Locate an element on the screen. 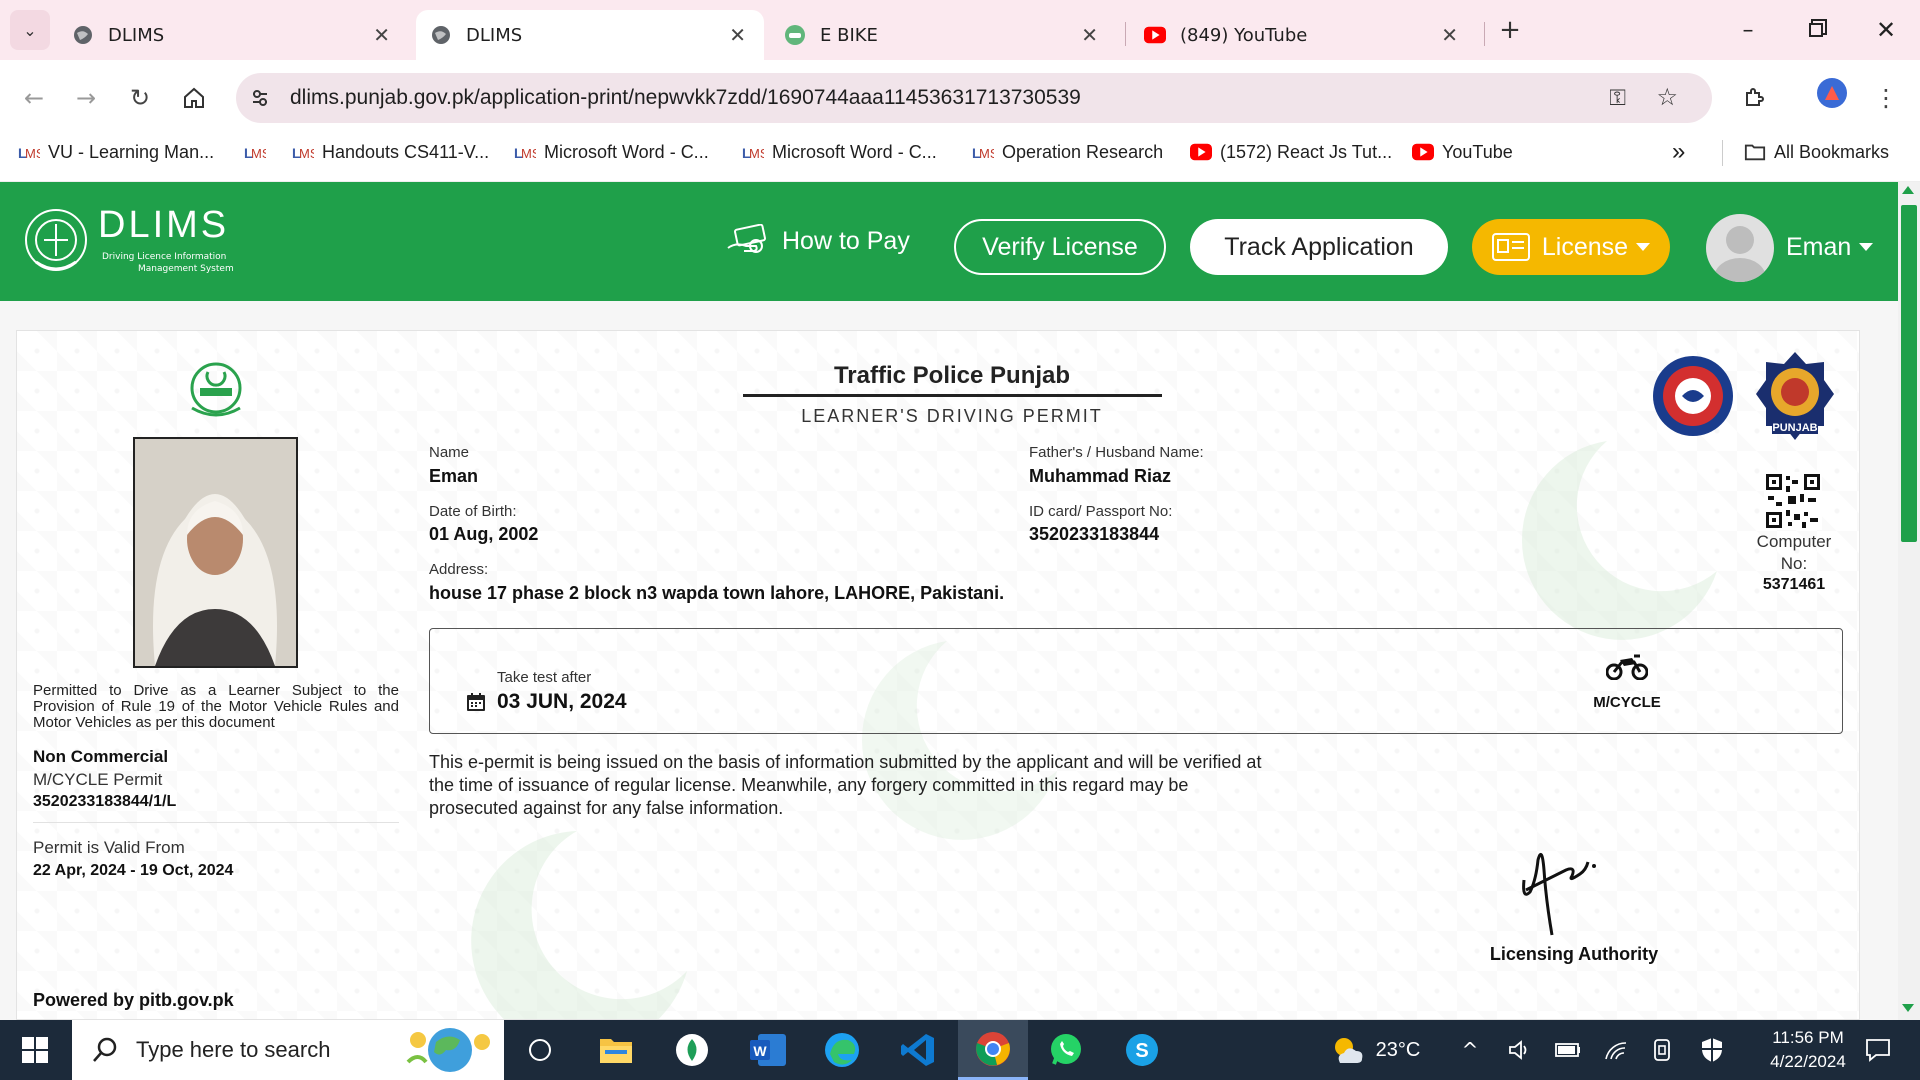  close-window-button: ✕ is located at coordinates (1886, 30).